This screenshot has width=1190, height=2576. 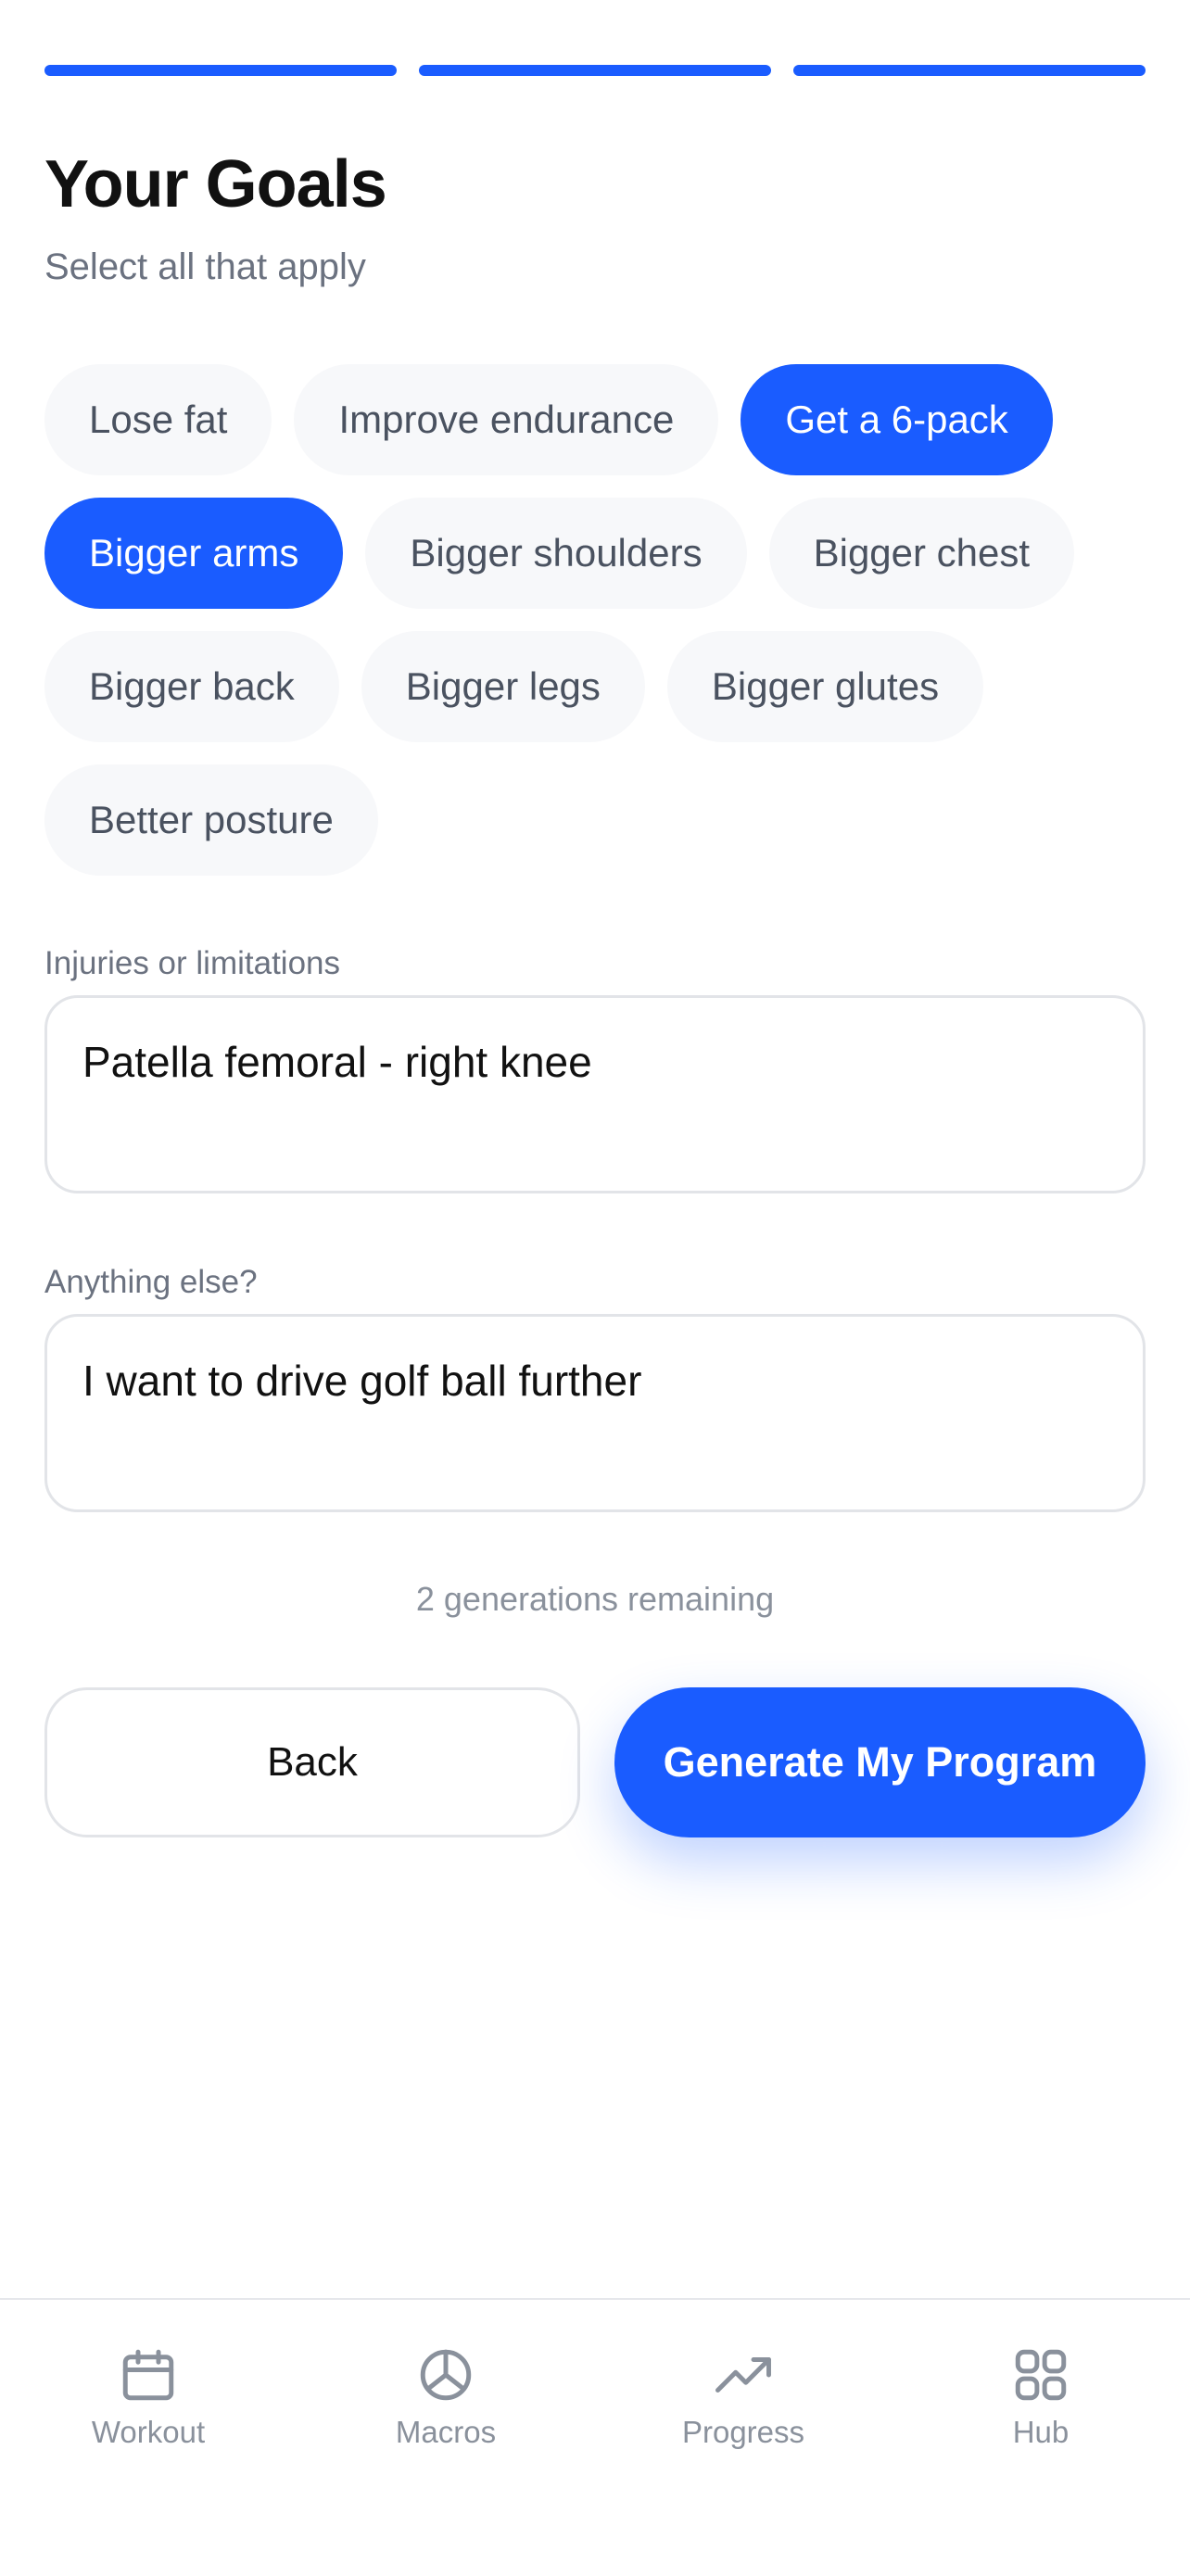 I want to click on tab-macros: Macros, so click(x=446, y=2397).